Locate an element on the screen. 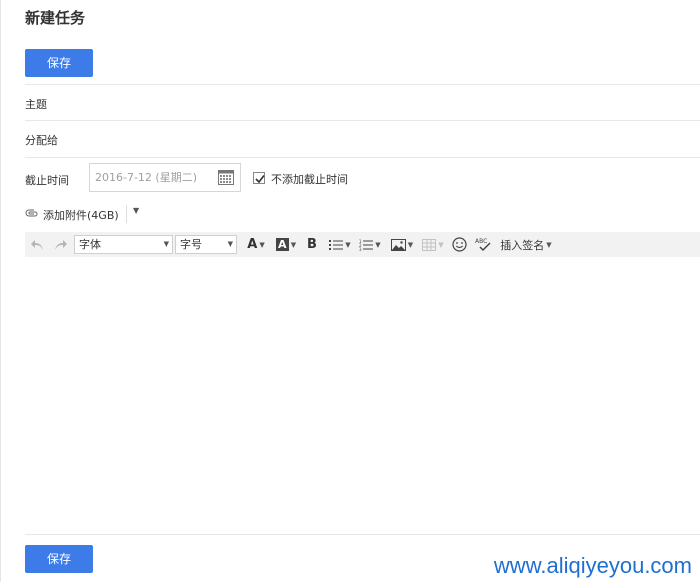  font-color-icon: A ▼ is located at coordinates (256, 244).